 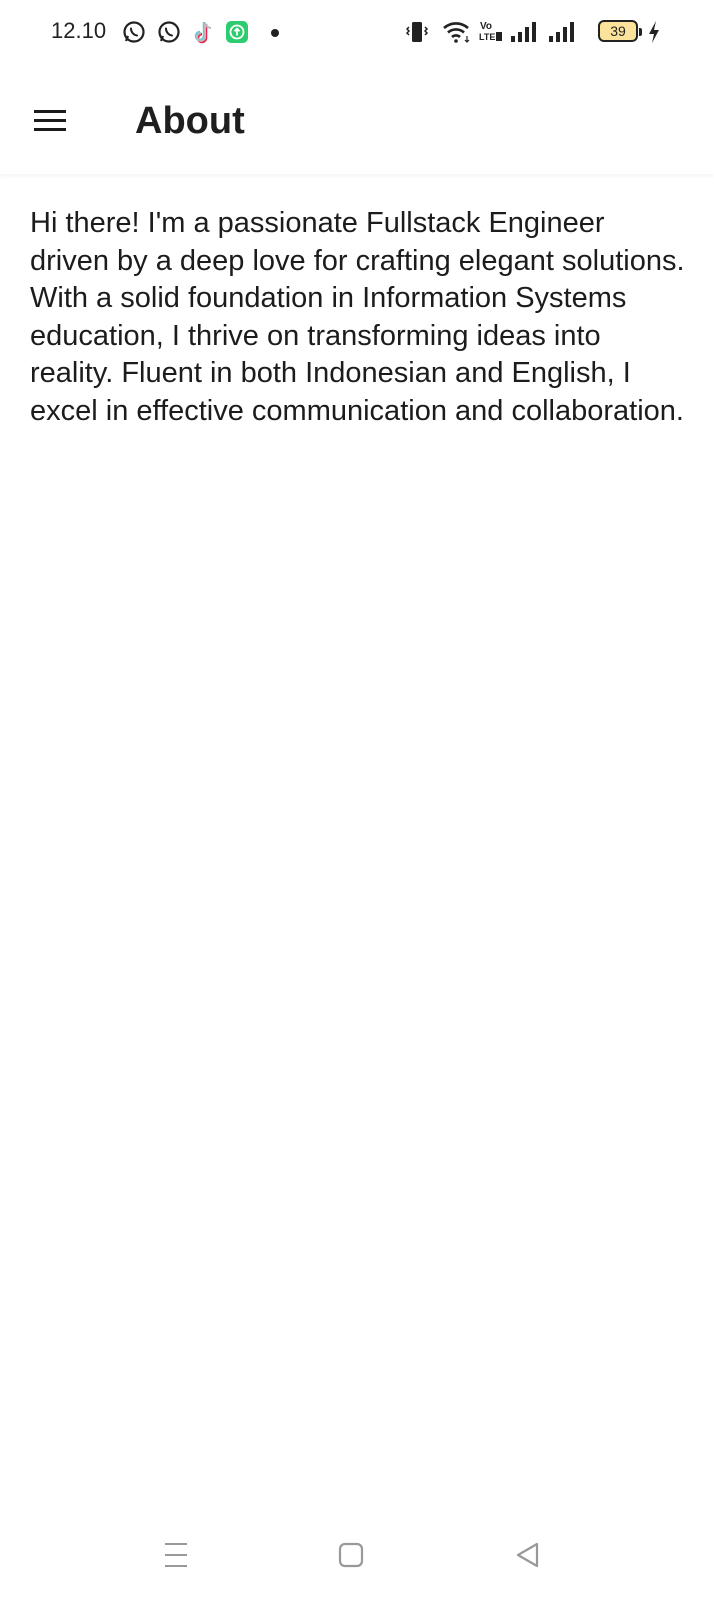 I want to click on system-nav-bar, so click(x=357, y=1559).